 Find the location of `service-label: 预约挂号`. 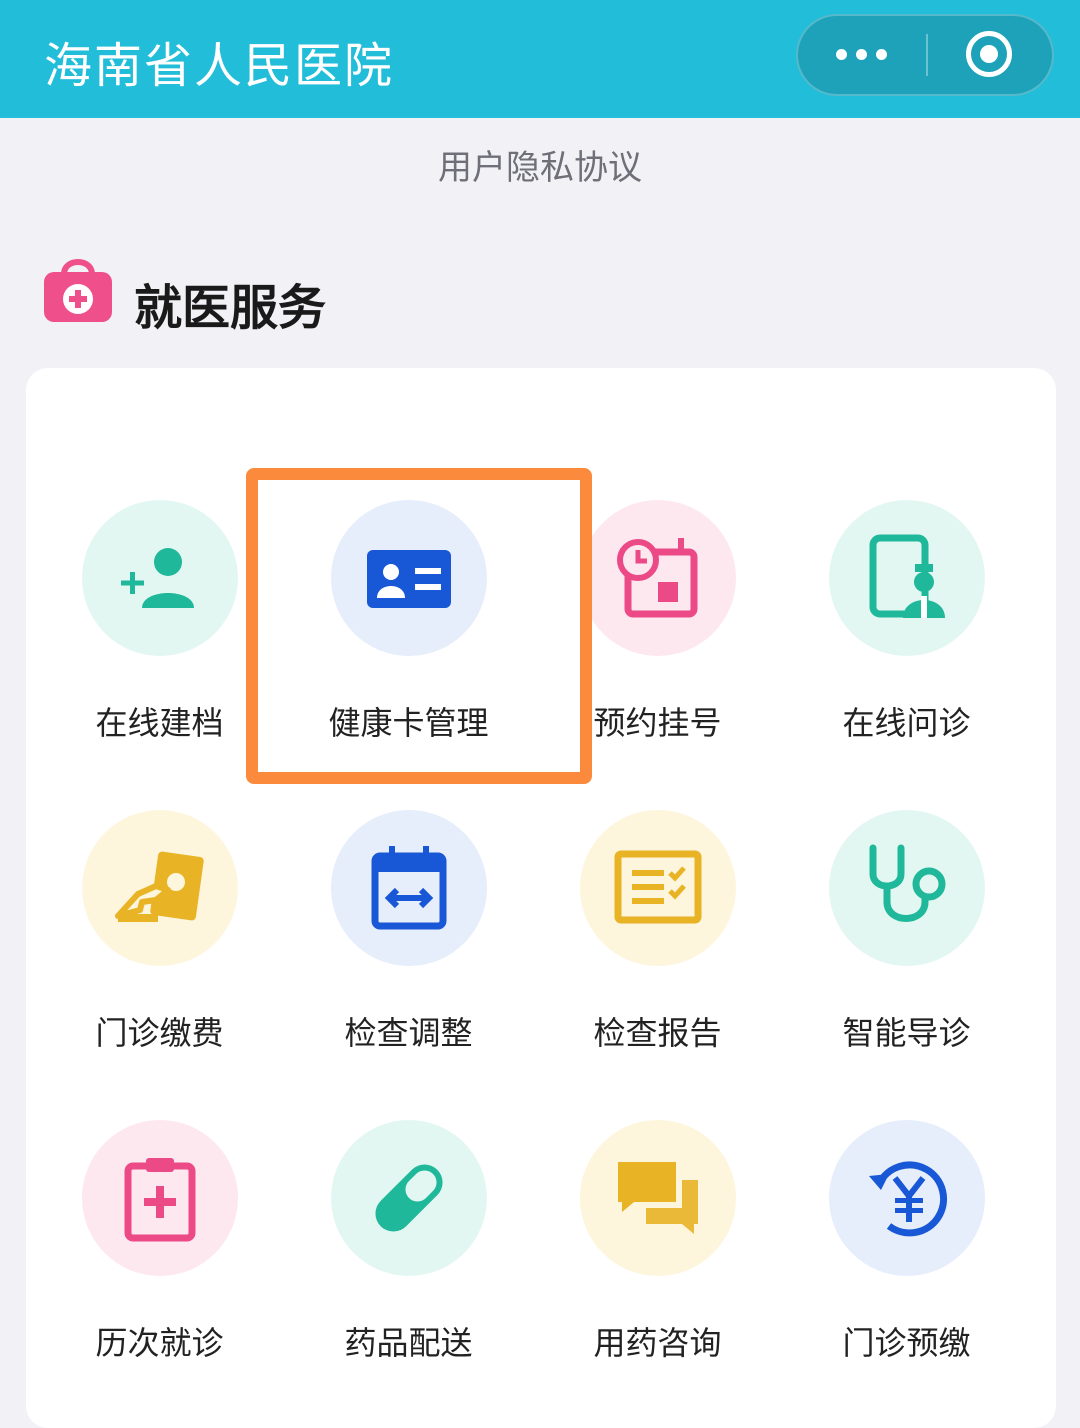

service-label: 预约挂号 is located at coordinates (657, 723).